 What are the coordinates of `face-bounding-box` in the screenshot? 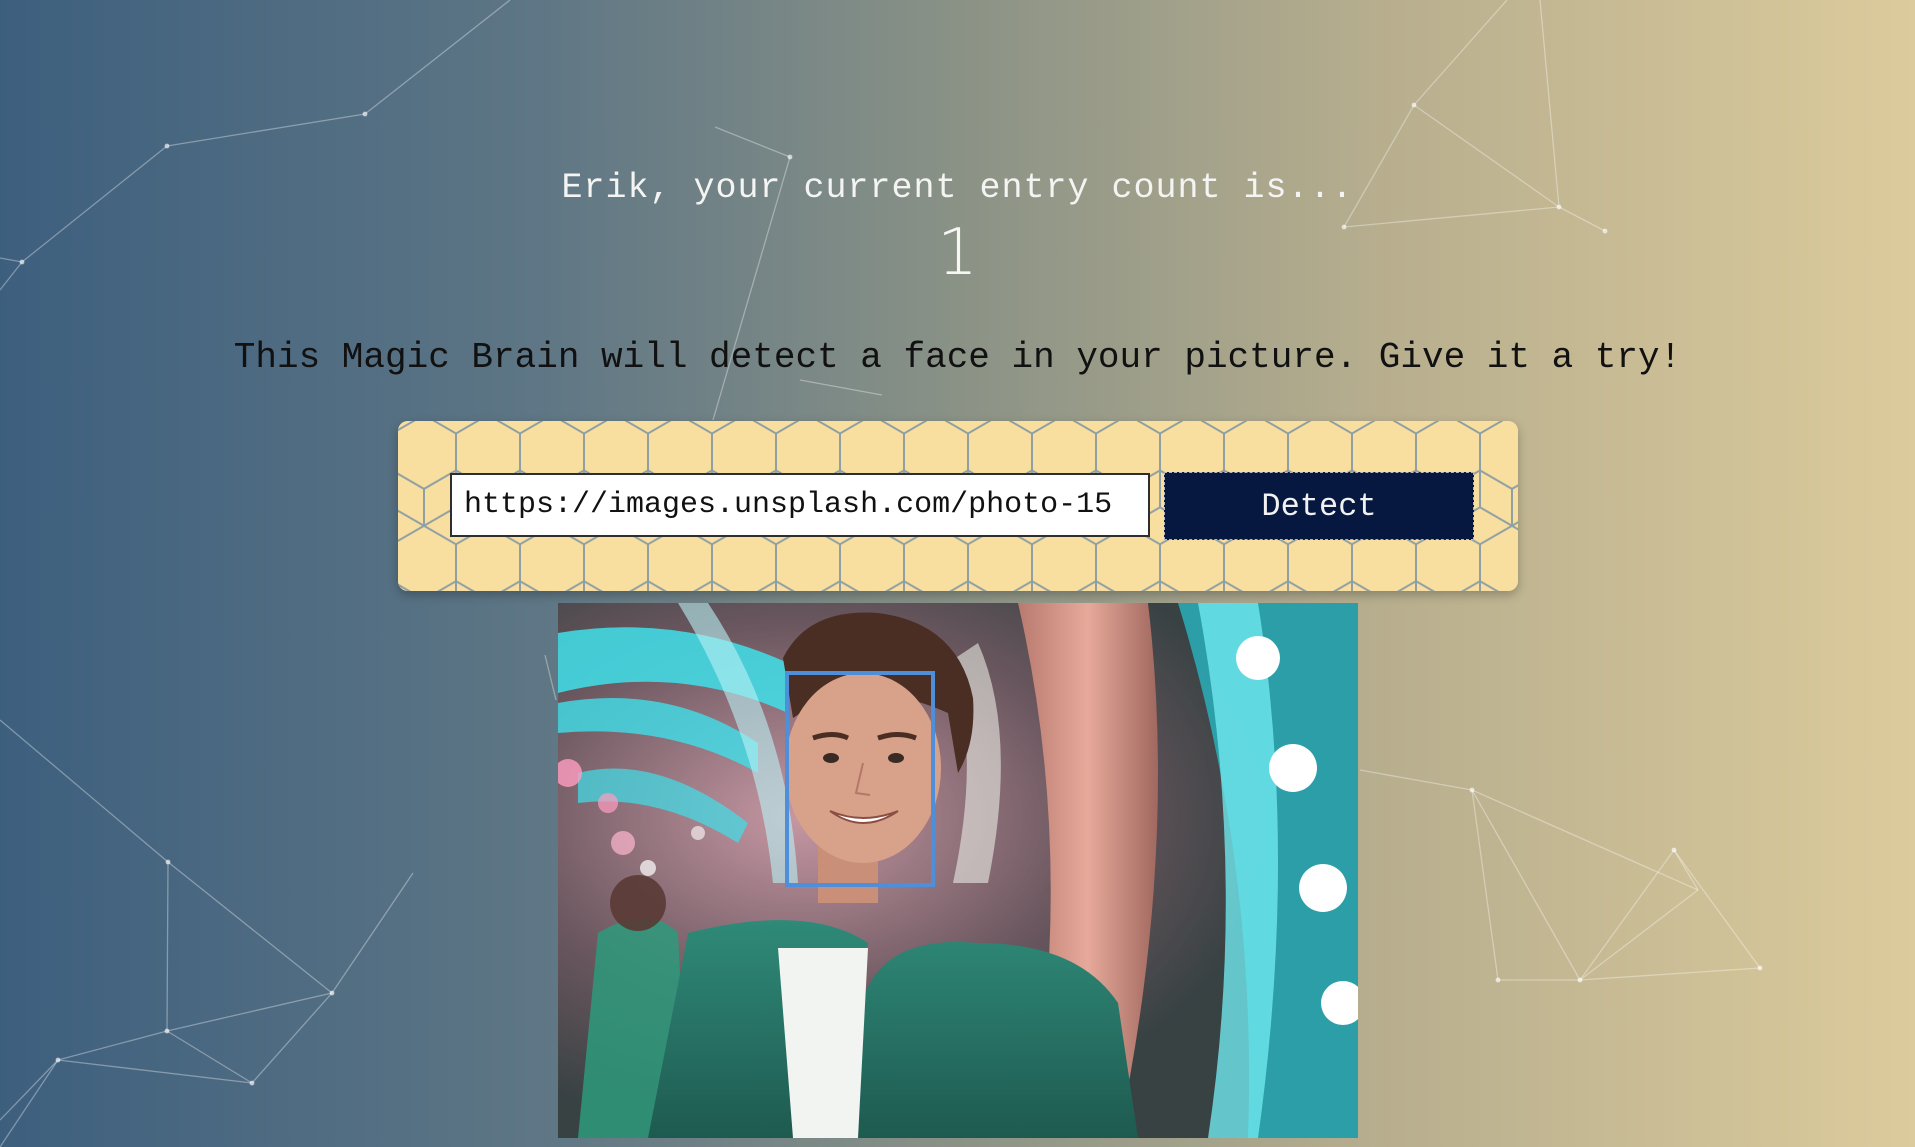 It's located at (860, 779).